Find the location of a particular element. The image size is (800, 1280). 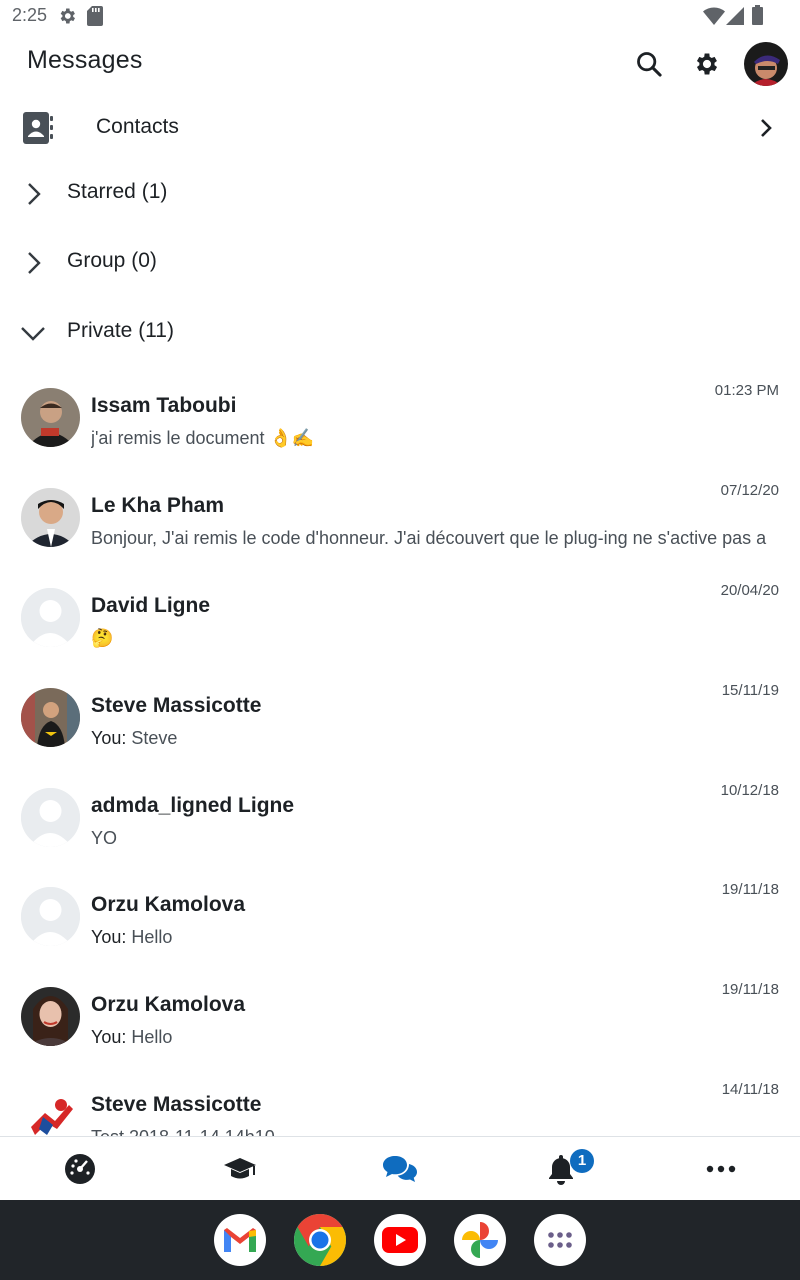

message-preview: Test 2018-11-14 14h10 is located at coordinates (437, 1131).